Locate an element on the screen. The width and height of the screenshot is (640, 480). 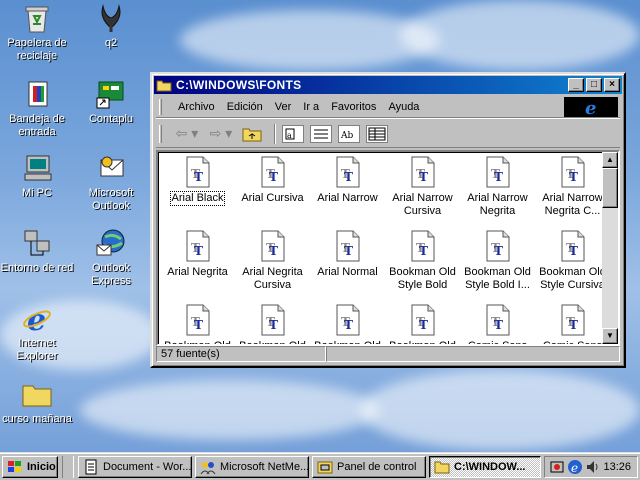
font-name: Arial Narrow Cursiva is located at coordinates (422, 204).